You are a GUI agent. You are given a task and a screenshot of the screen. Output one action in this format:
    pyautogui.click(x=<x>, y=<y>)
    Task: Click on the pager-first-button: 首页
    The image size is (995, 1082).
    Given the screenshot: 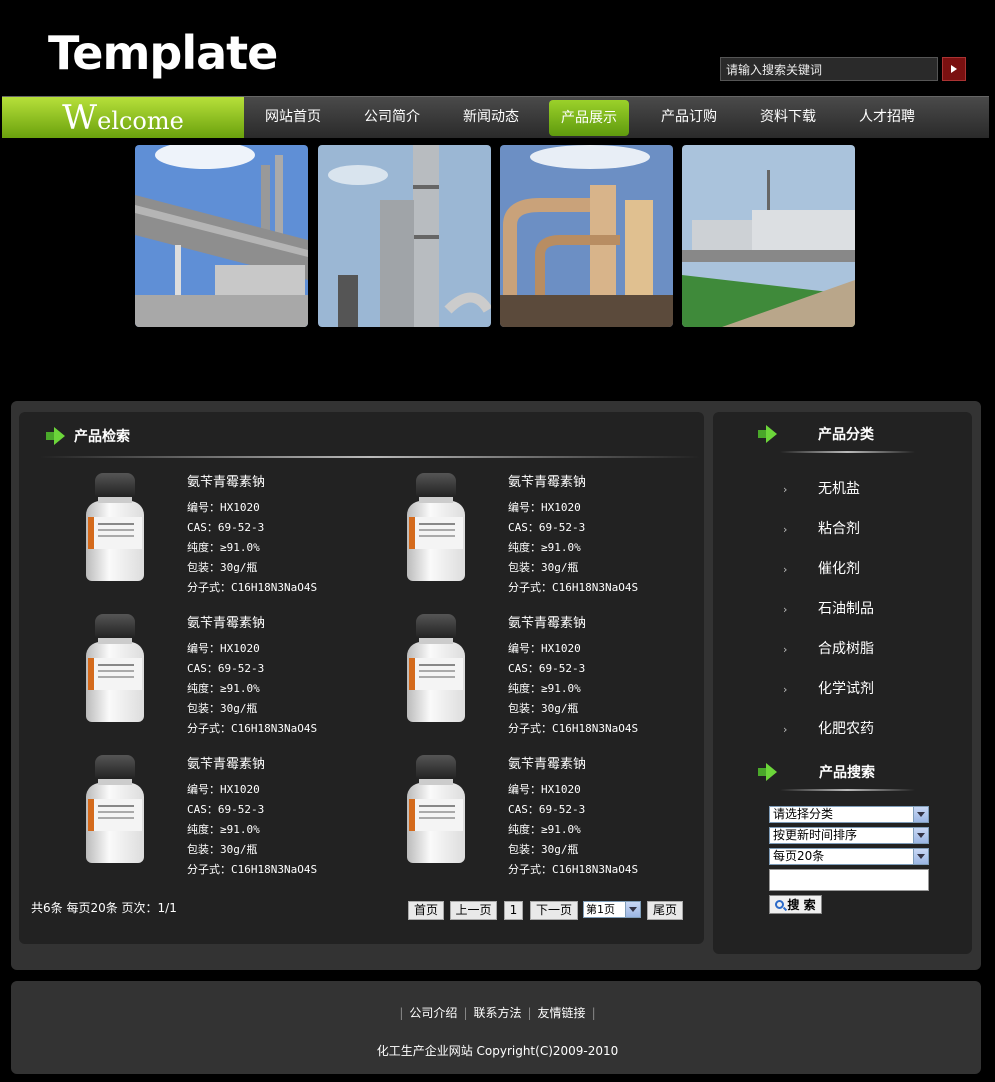 What is the action you would take?
    pyautogui.click(x=426, y=910)
    